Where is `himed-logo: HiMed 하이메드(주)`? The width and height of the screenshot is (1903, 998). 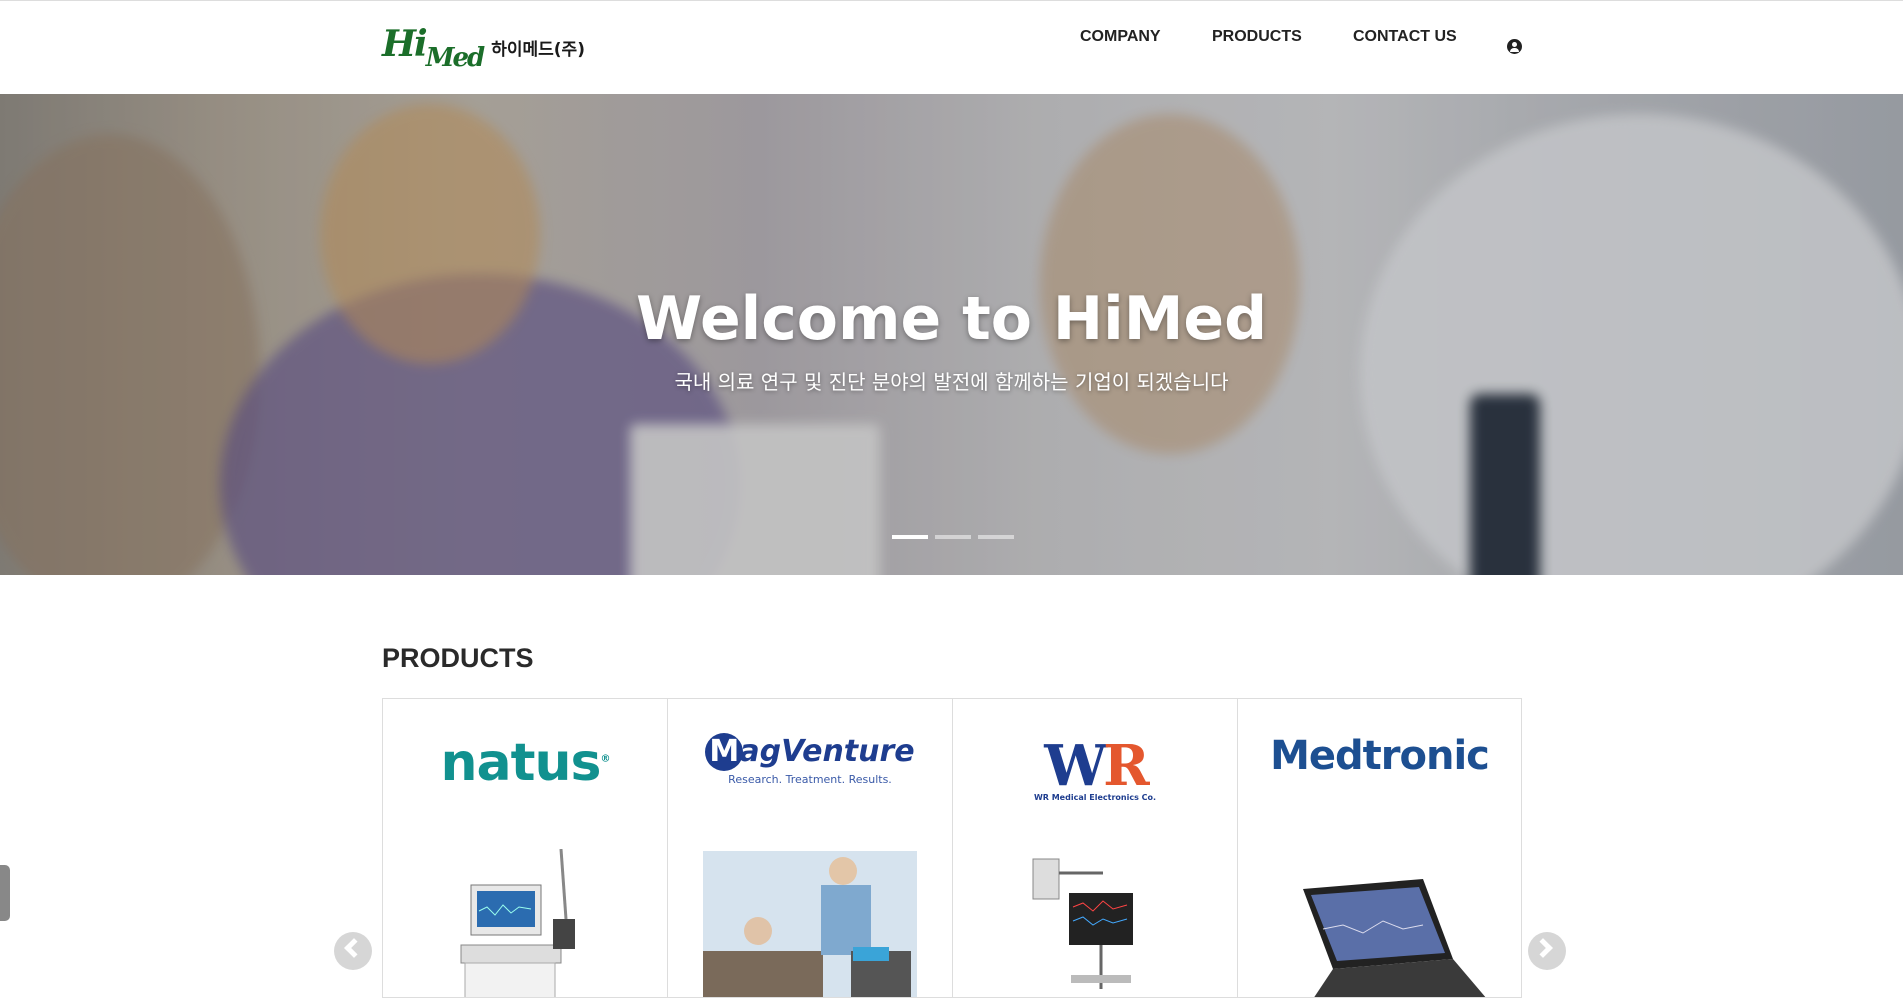
himed-logo: HiMed 하이메드(주) is located at coordinates (483, 48).